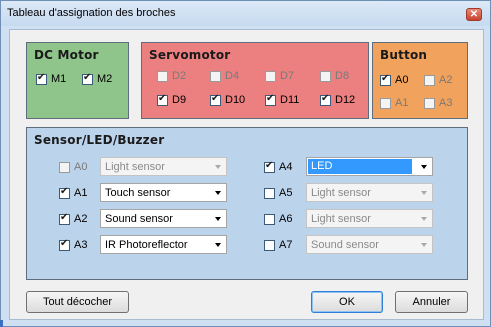 The image size is (491, 327). I want to click on checkbox-label: A4, so click(286, 167).